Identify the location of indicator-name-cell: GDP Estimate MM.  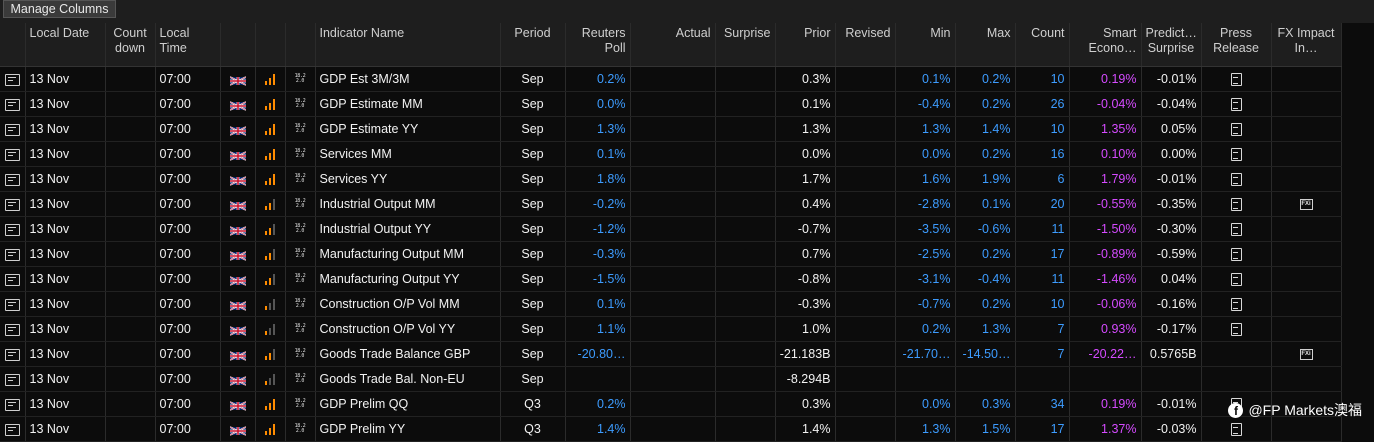
(408, 104).